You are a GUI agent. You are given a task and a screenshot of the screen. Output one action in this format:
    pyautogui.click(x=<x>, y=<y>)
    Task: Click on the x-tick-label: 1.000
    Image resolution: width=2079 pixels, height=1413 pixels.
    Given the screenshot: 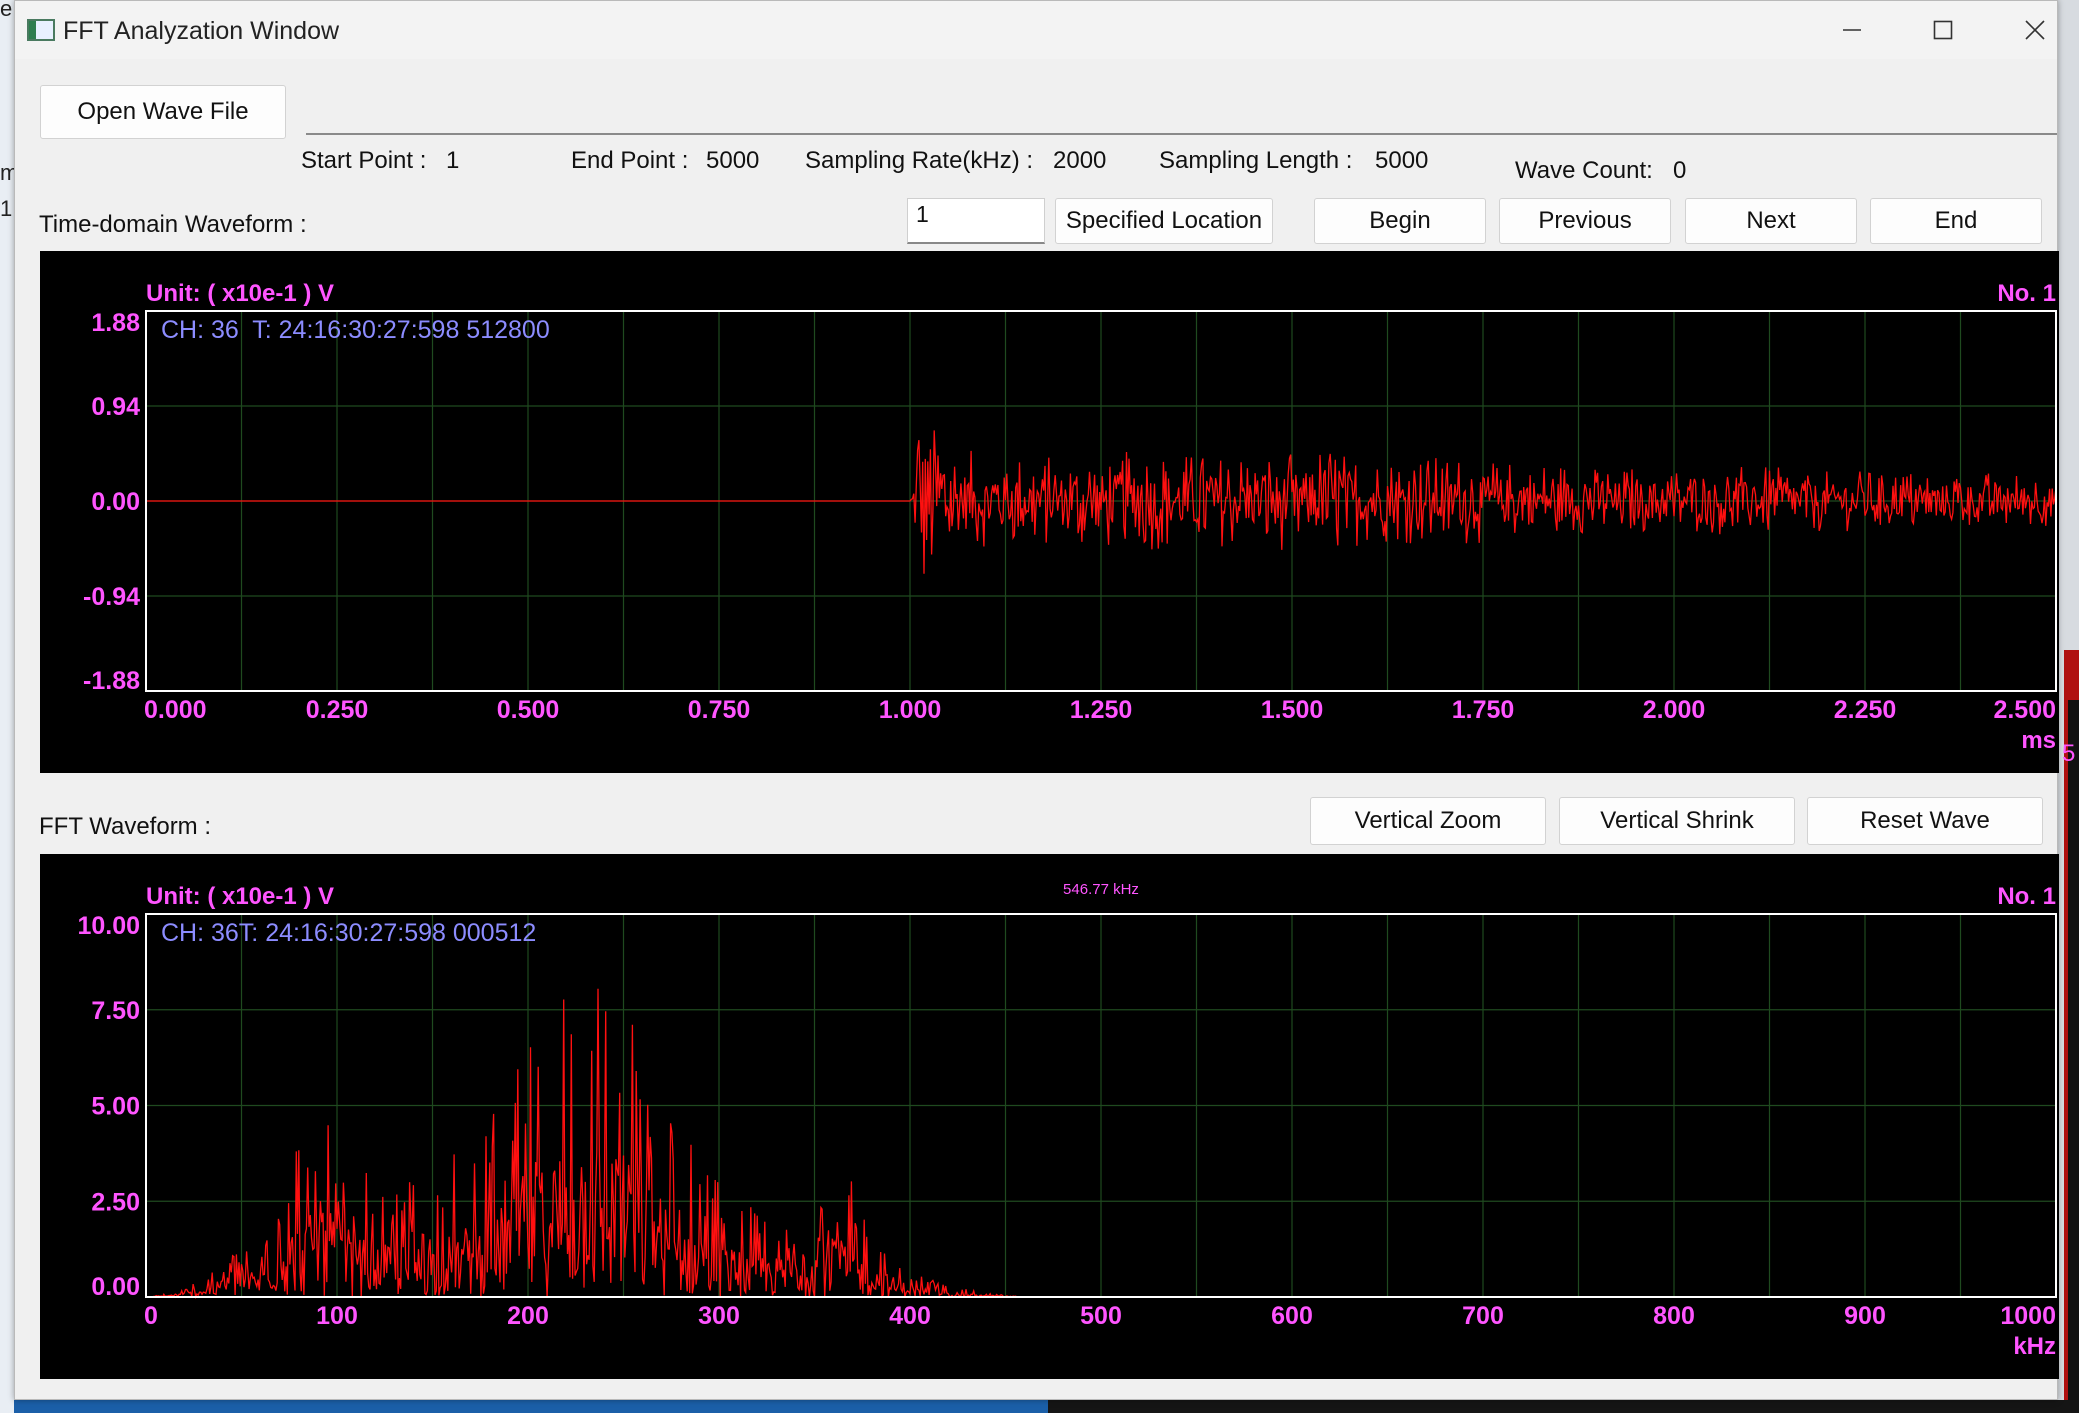 What is the action you would take?
    pyautogui.click(x=910, y=710)
    